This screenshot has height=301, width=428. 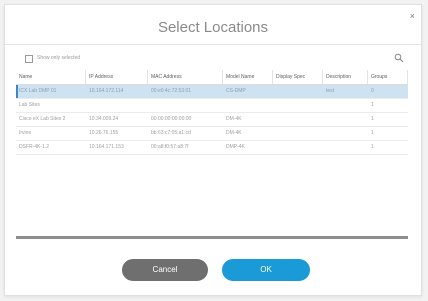 I want to click on cell-mac-address, so click(x=185, y=105).